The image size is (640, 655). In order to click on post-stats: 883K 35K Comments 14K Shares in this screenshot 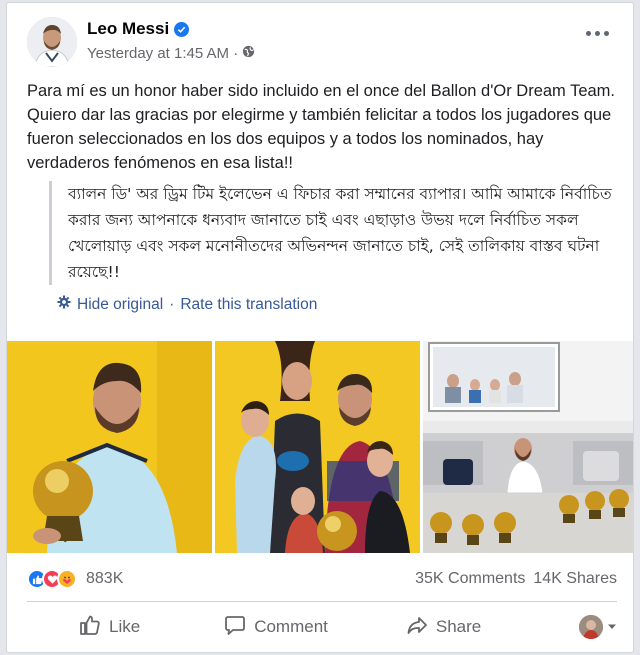, I will do `click(322, 579)`.